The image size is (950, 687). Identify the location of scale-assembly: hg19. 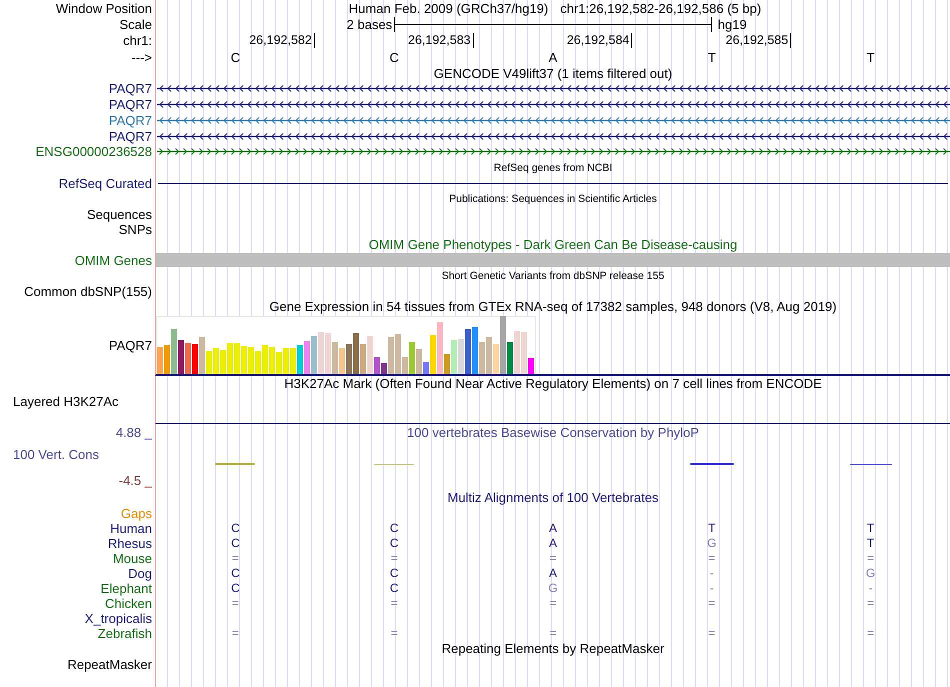
(732, 24).